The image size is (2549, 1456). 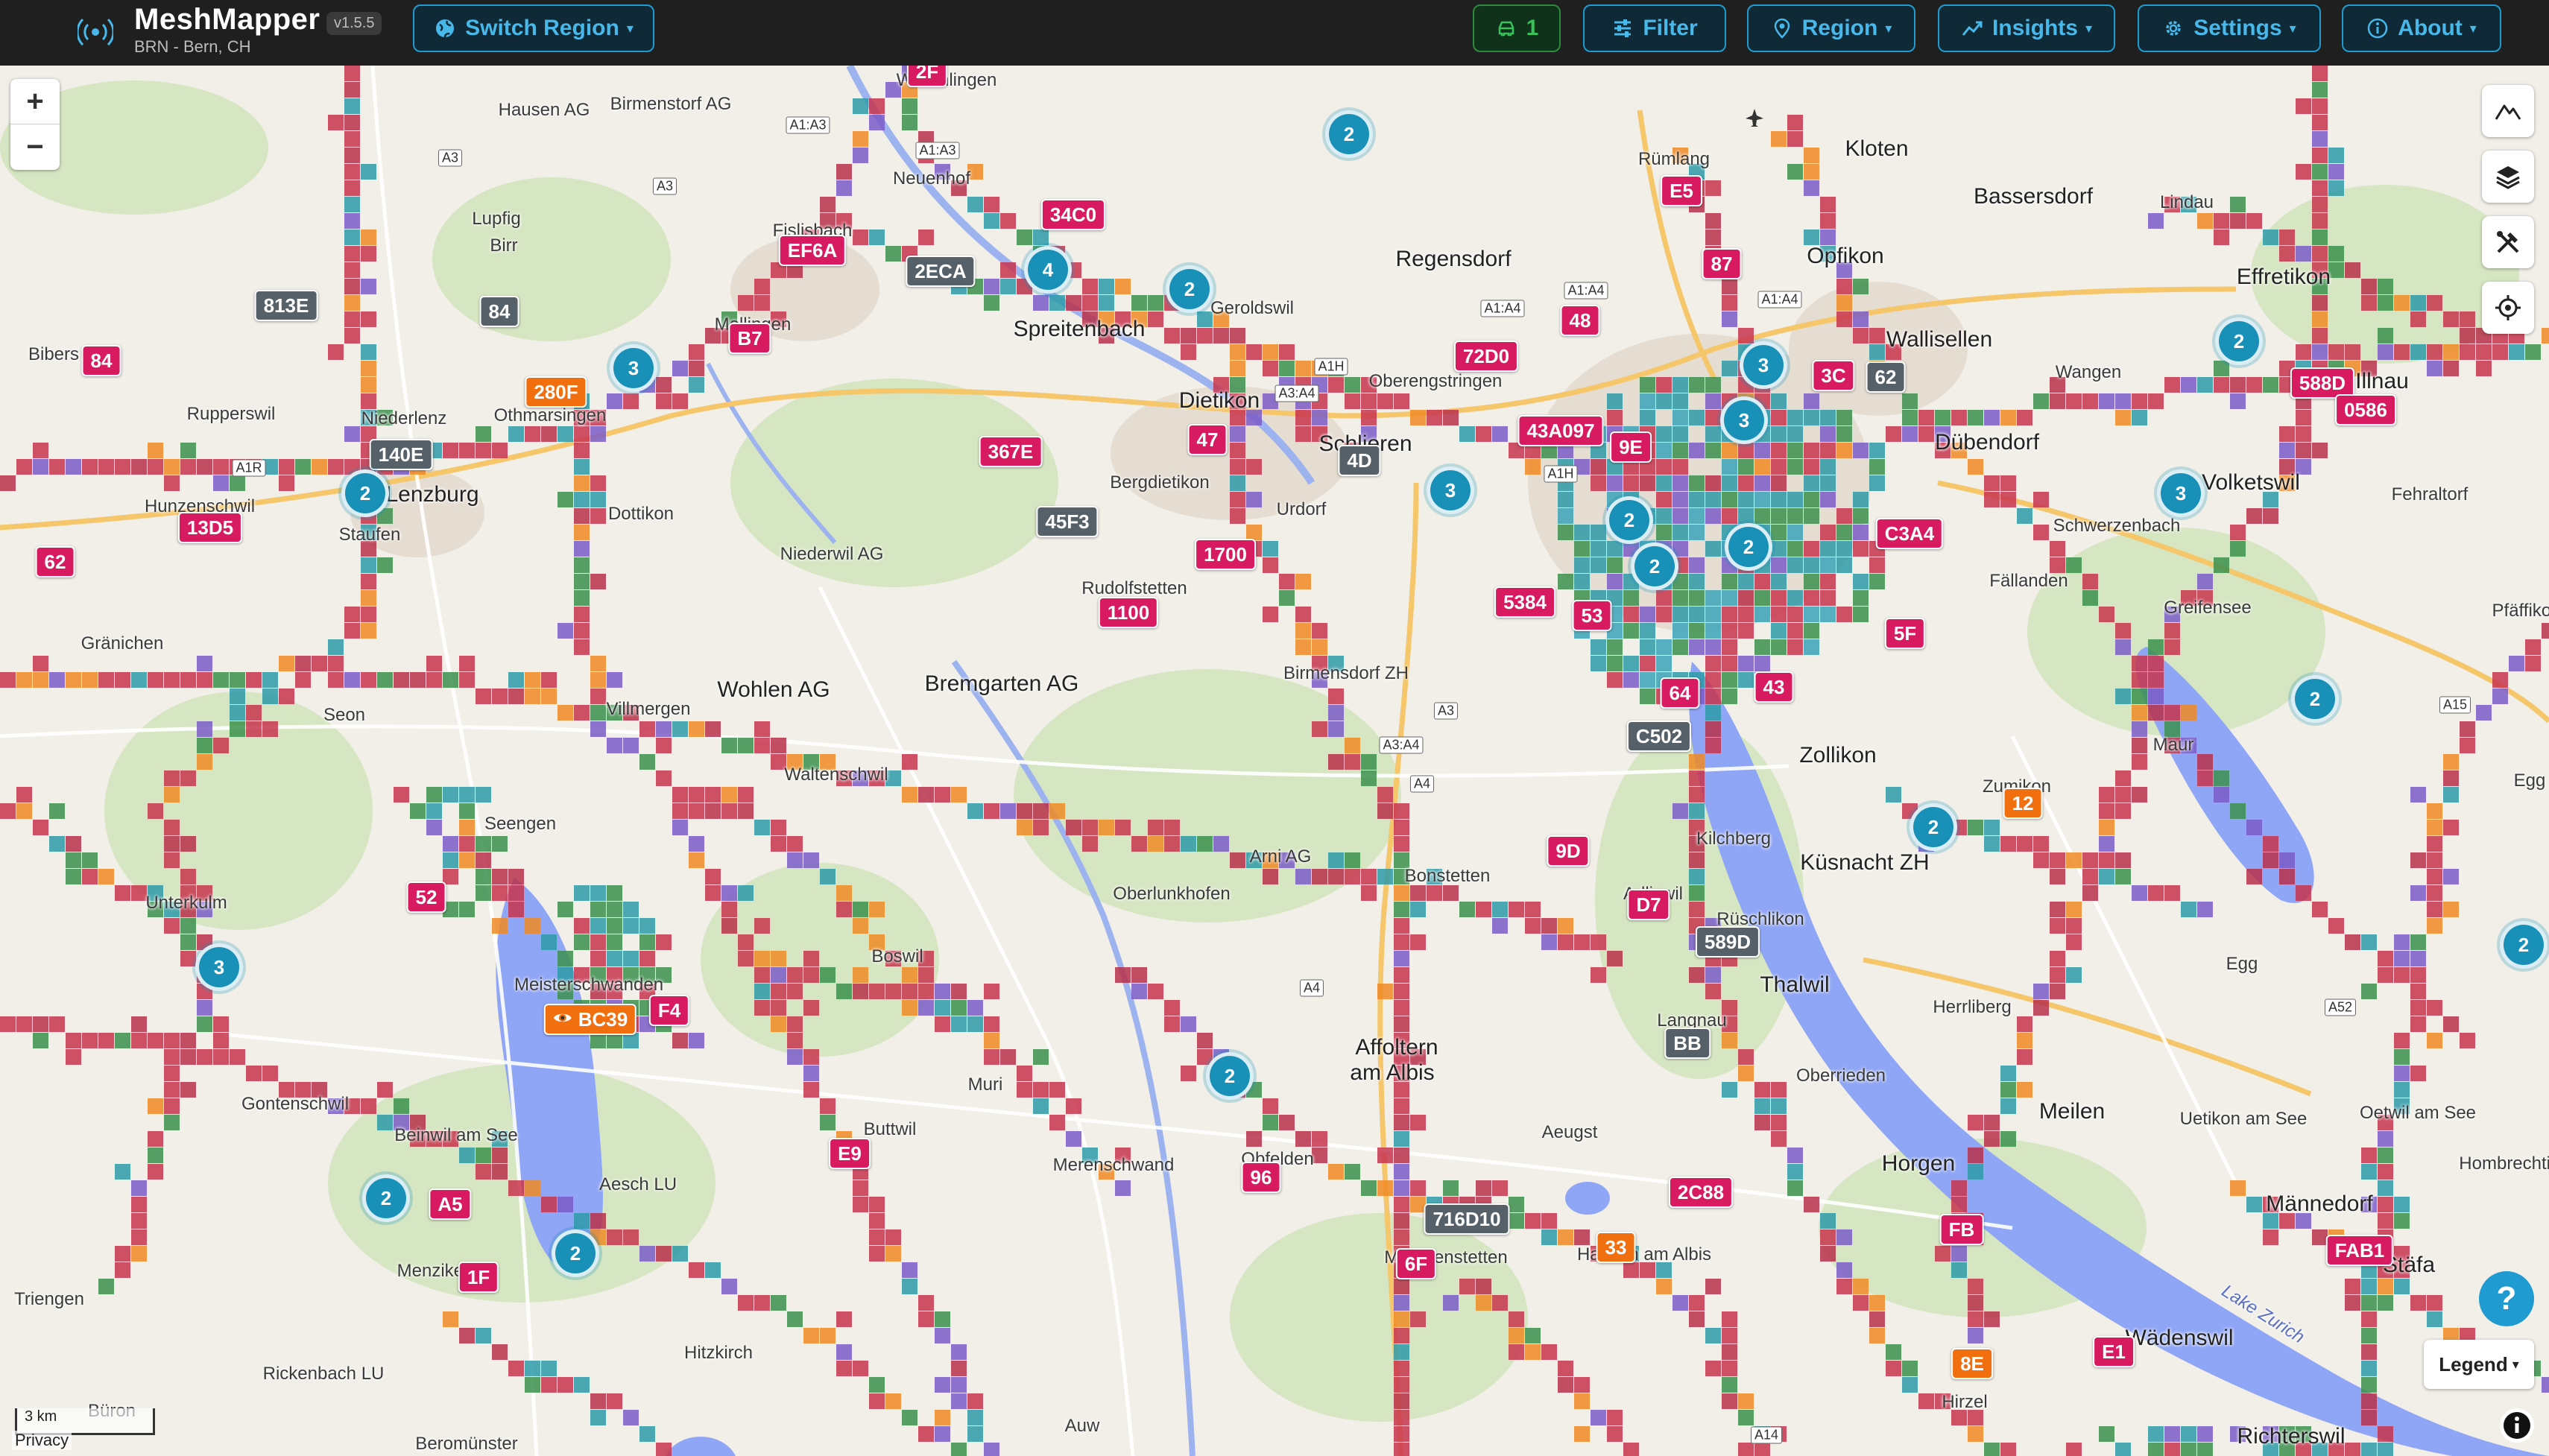 I want to click on node-marker: 1F, so click(x=478, y=1277).